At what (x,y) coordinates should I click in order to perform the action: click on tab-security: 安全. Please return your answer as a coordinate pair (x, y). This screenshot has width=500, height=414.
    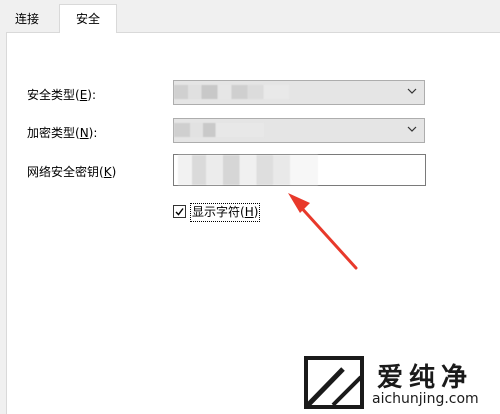
    Looking at the image, I should click on (88, 18).